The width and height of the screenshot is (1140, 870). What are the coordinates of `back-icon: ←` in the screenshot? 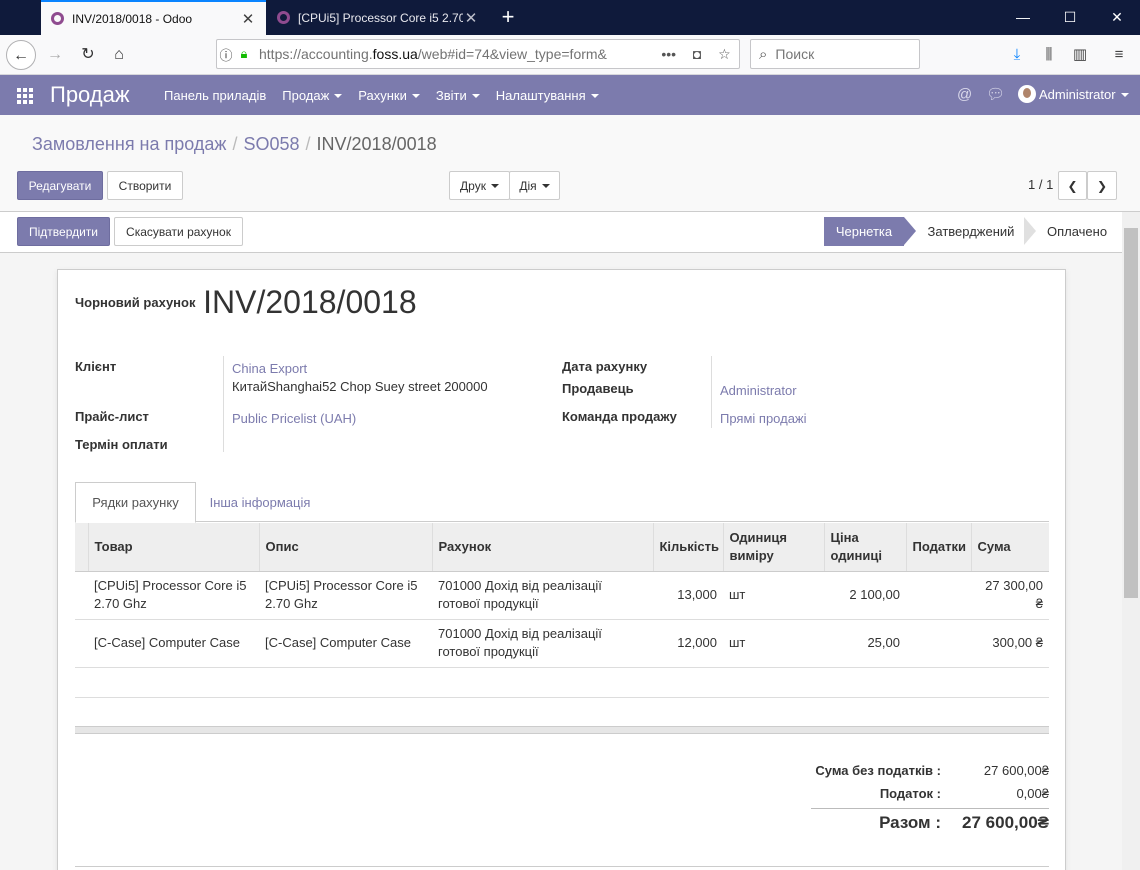 It's located at (21, 55).